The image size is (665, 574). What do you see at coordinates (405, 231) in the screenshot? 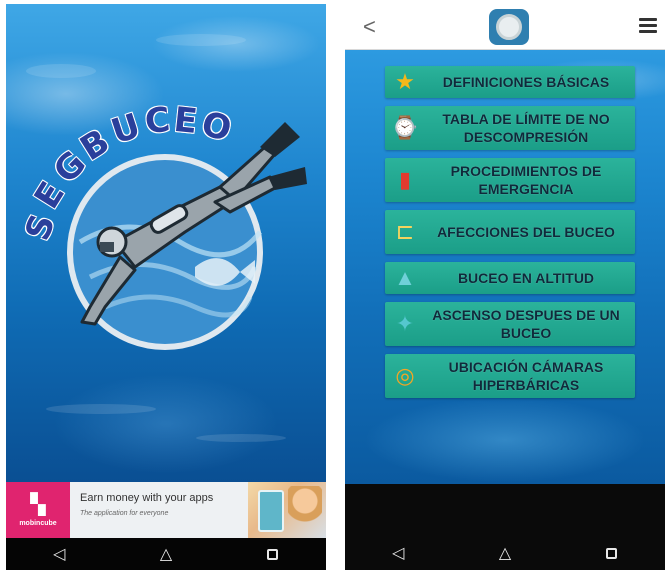
I see `syringe-icon: ⊏` at bounding box center [405, 231].